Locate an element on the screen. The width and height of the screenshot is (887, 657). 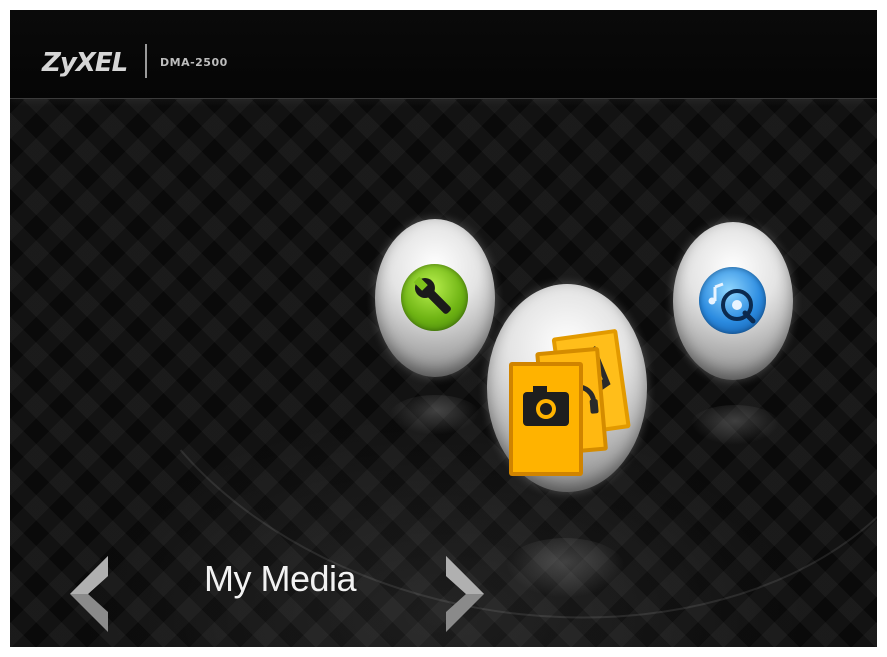
media-reflection is located at coordinates (565, 568).